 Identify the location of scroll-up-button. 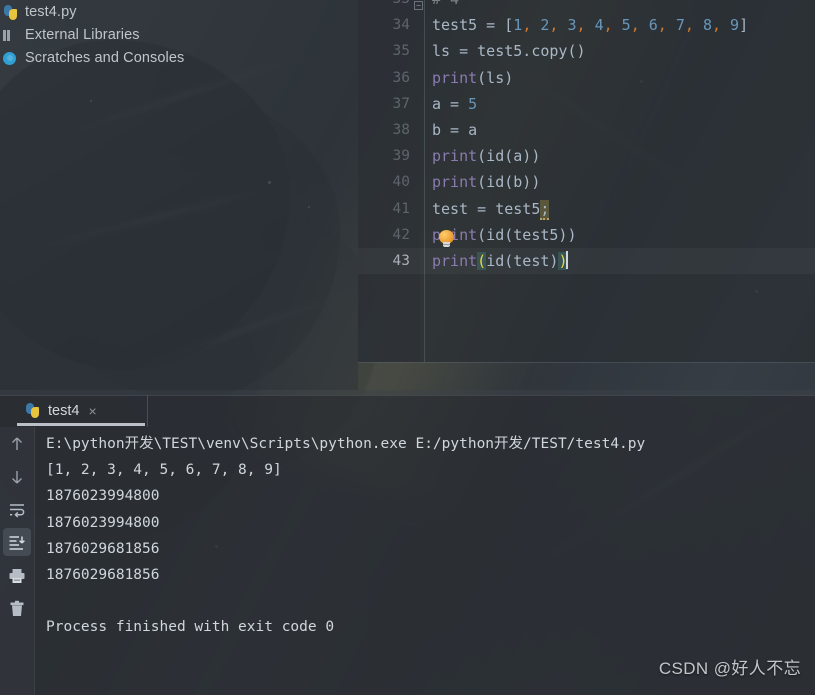
(17, 443).